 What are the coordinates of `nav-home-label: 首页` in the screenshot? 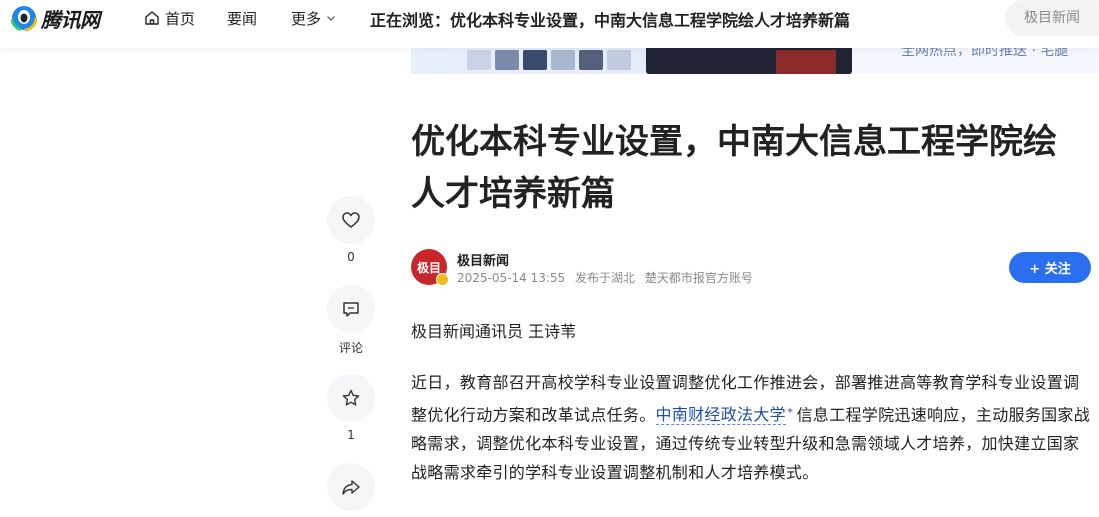 It's located at (180, 18).